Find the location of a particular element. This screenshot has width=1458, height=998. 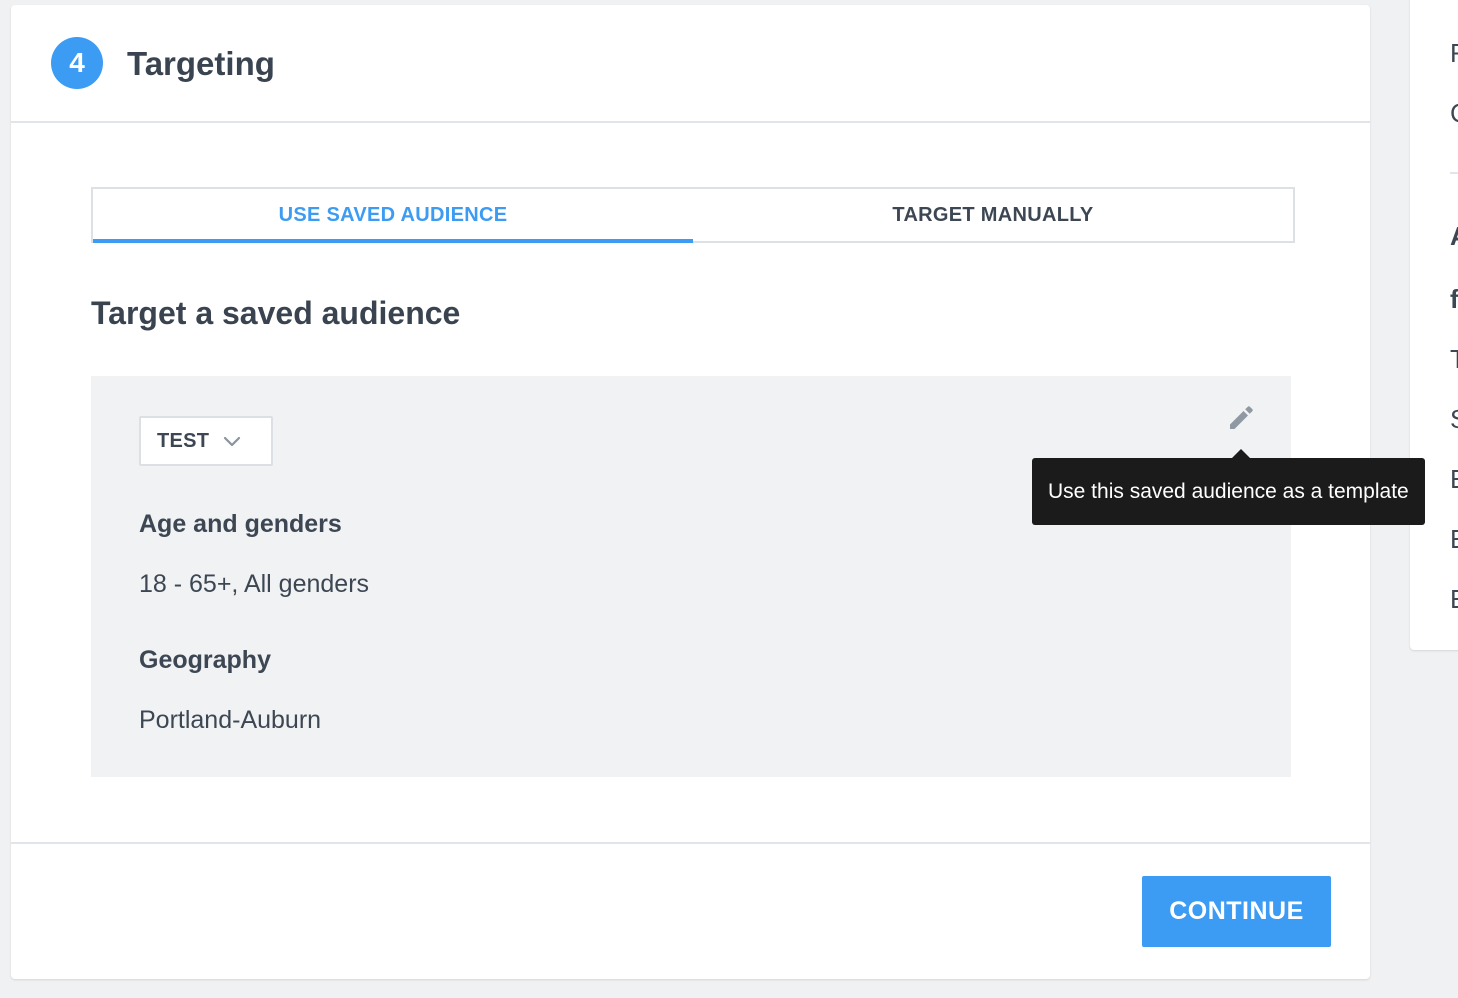

pencil-icon is located at coordinates (1242, 417).